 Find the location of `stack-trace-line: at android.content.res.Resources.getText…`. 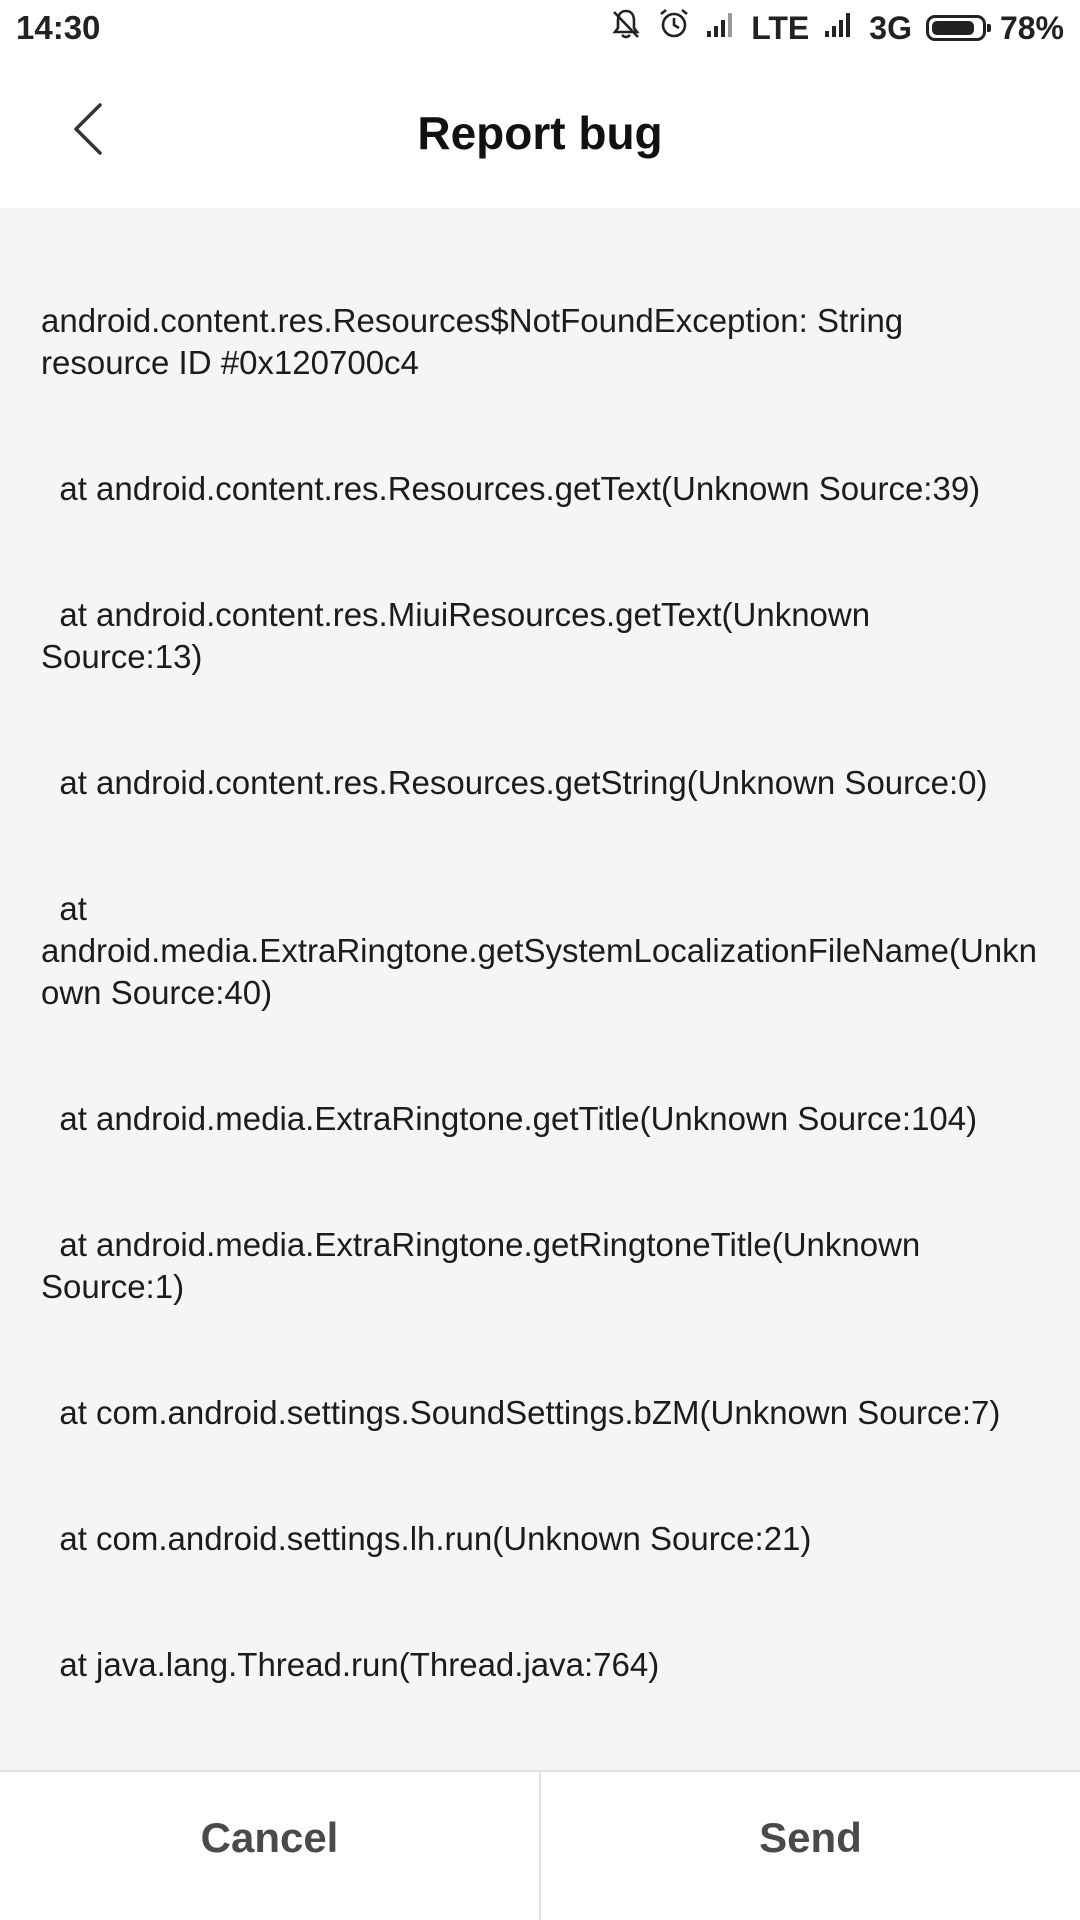

stack-trace-line: at android.content.res.Resources.getText… is located at coordinates (511, 488).